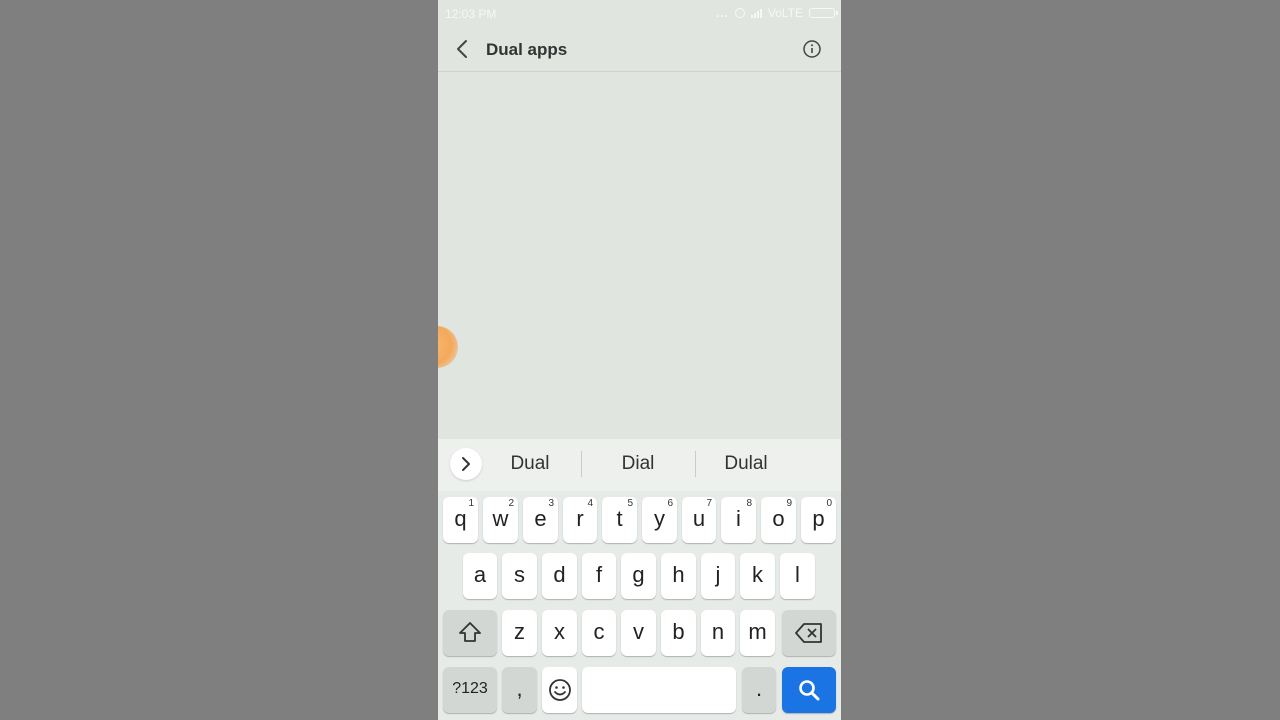 The height and width of the screenshot is (720, 1280). What do you see at coordinates (738, 520) in the screenshot?
I see `key-i: i8` at bounding box center [738, 520].